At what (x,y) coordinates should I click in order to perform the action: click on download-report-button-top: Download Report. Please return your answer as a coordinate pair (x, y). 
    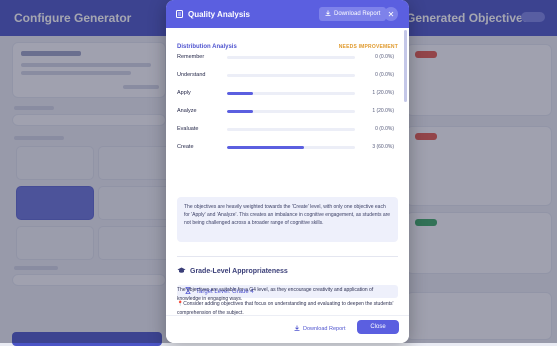
    Looking at the image, I should click on (353, 14).